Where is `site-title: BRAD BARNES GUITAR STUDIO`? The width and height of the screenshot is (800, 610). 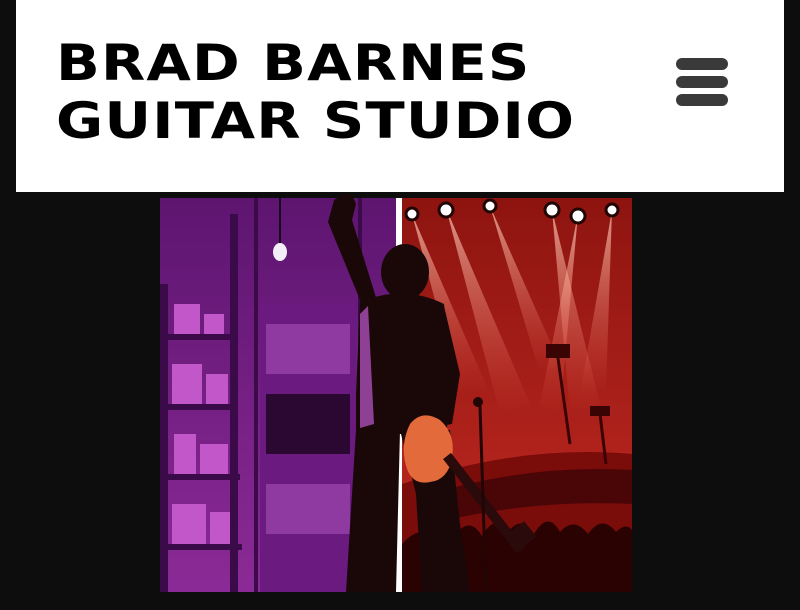
site-title: BRAD BARNES GUITAR STUDIO is located at coordinates (315, 92).